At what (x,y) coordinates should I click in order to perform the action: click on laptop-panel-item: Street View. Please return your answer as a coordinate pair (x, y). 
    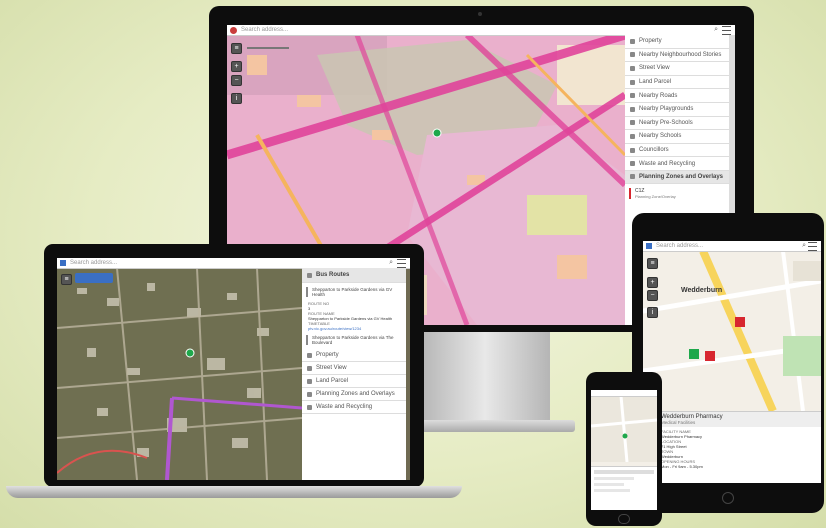
    Looking at the image, I should click on (354, 368).